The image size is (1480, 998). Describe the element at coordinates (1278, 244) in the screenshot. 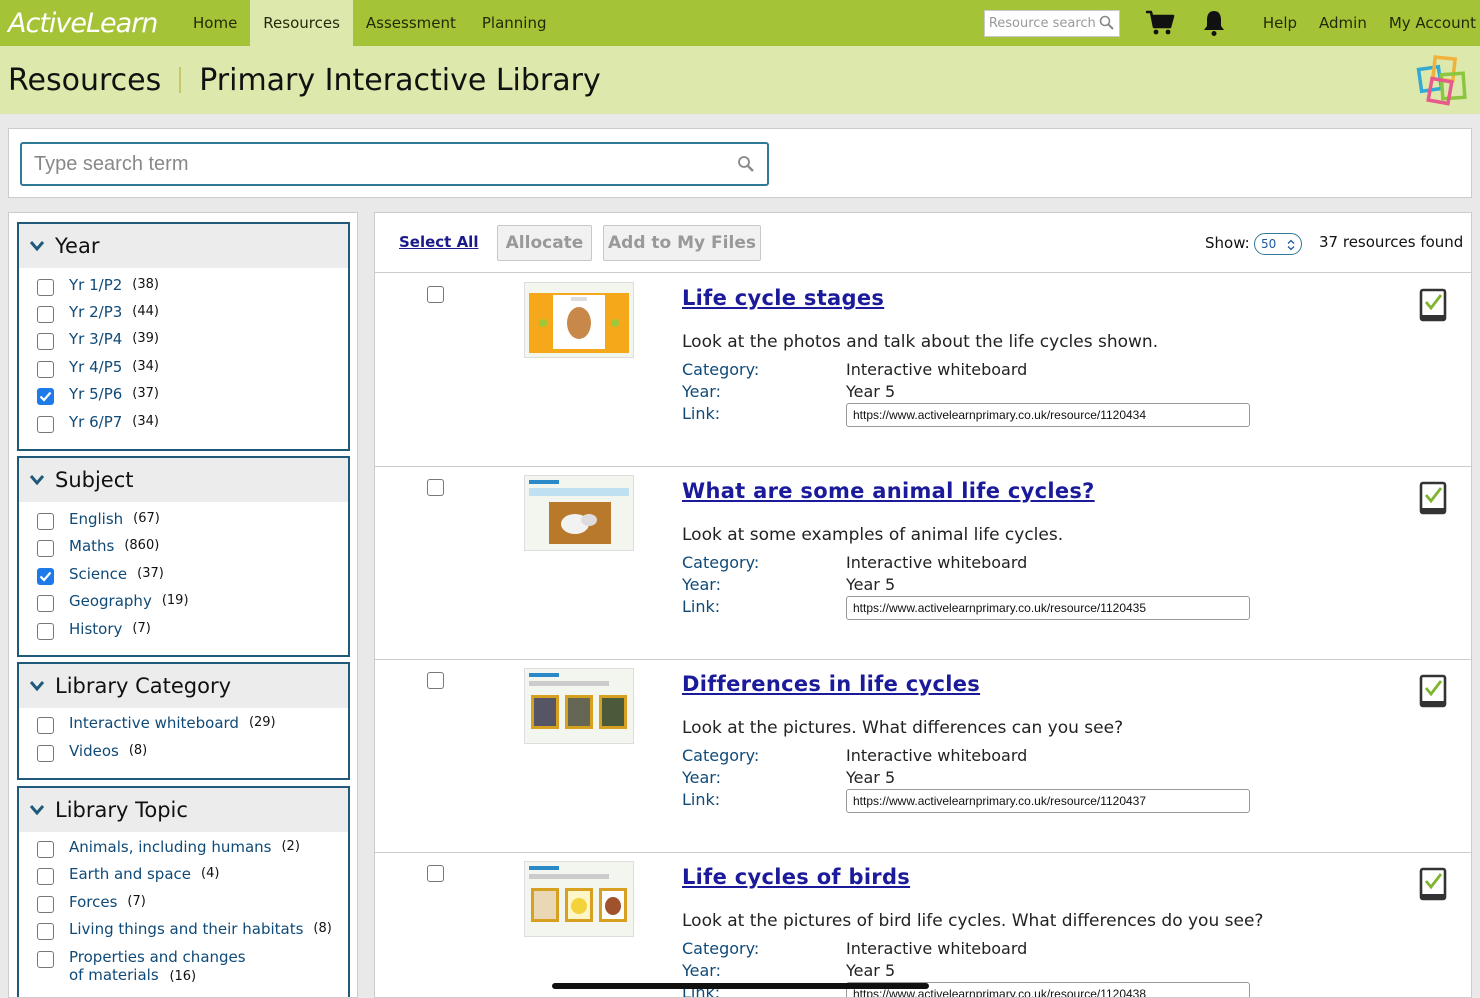

I see `show-count-select: 50` at that location.